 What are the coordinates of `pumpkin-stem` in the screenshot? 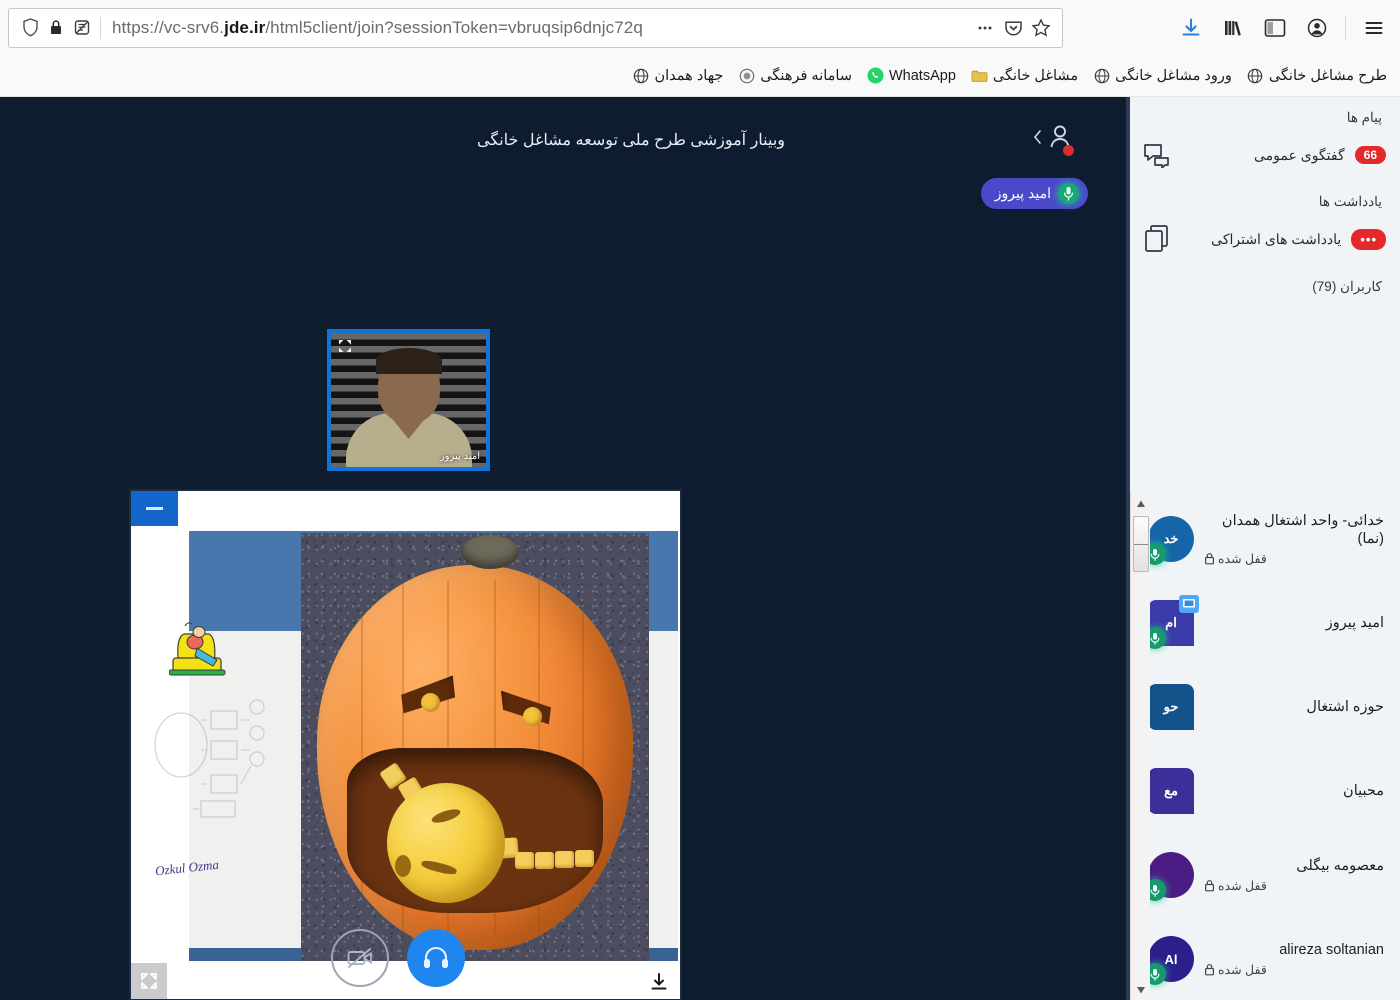 It's located at (490, 552).